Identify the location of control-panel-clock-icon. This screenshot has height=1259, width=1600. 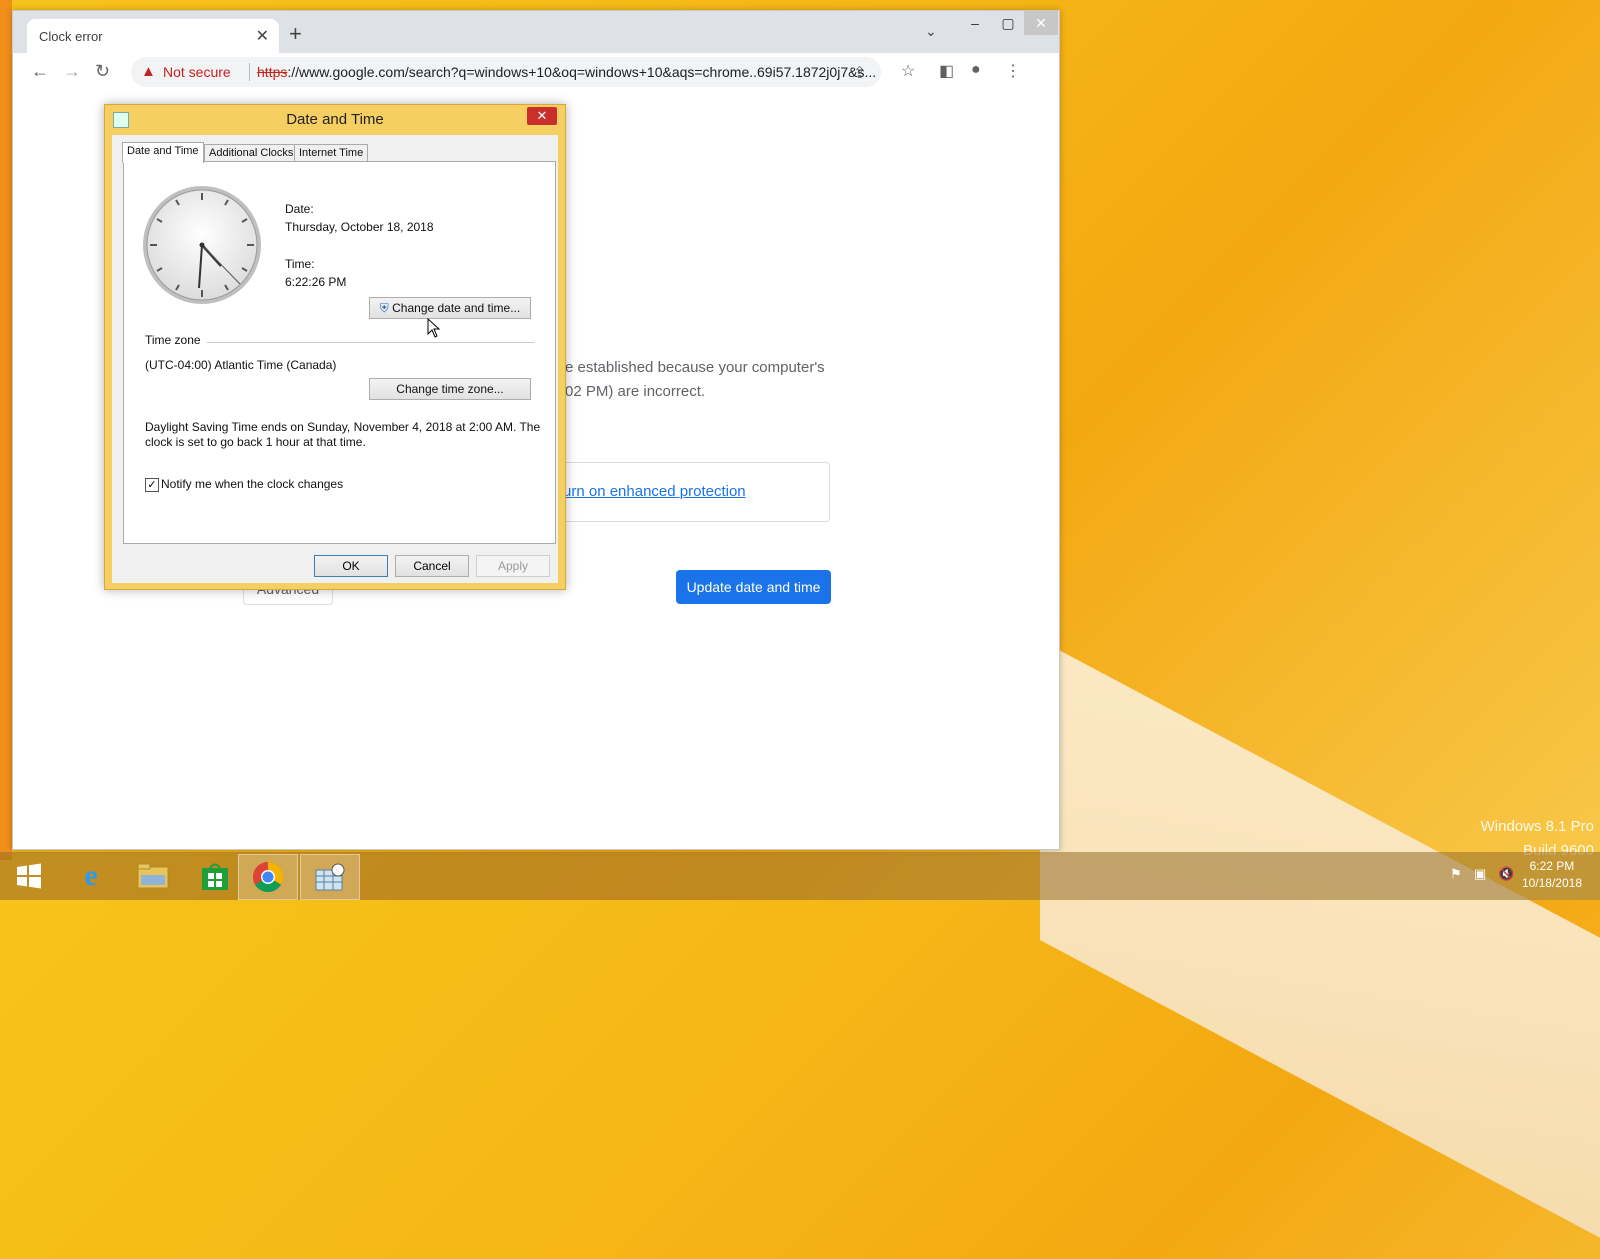
(330, 877).